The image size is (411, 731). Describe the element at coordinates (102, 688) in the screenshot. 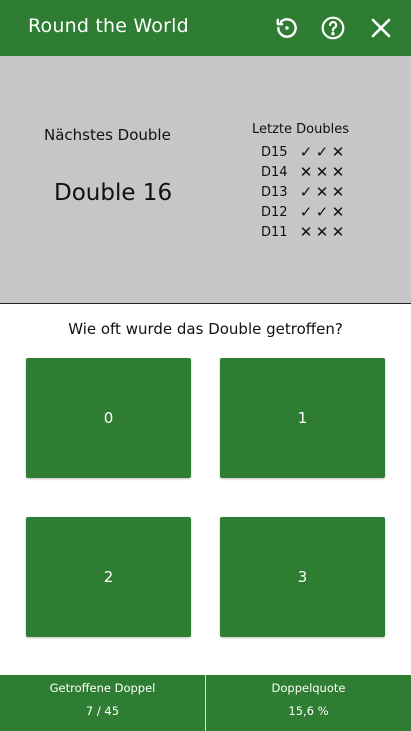

I see `hits-label: Getroffene Doppel` at that location.